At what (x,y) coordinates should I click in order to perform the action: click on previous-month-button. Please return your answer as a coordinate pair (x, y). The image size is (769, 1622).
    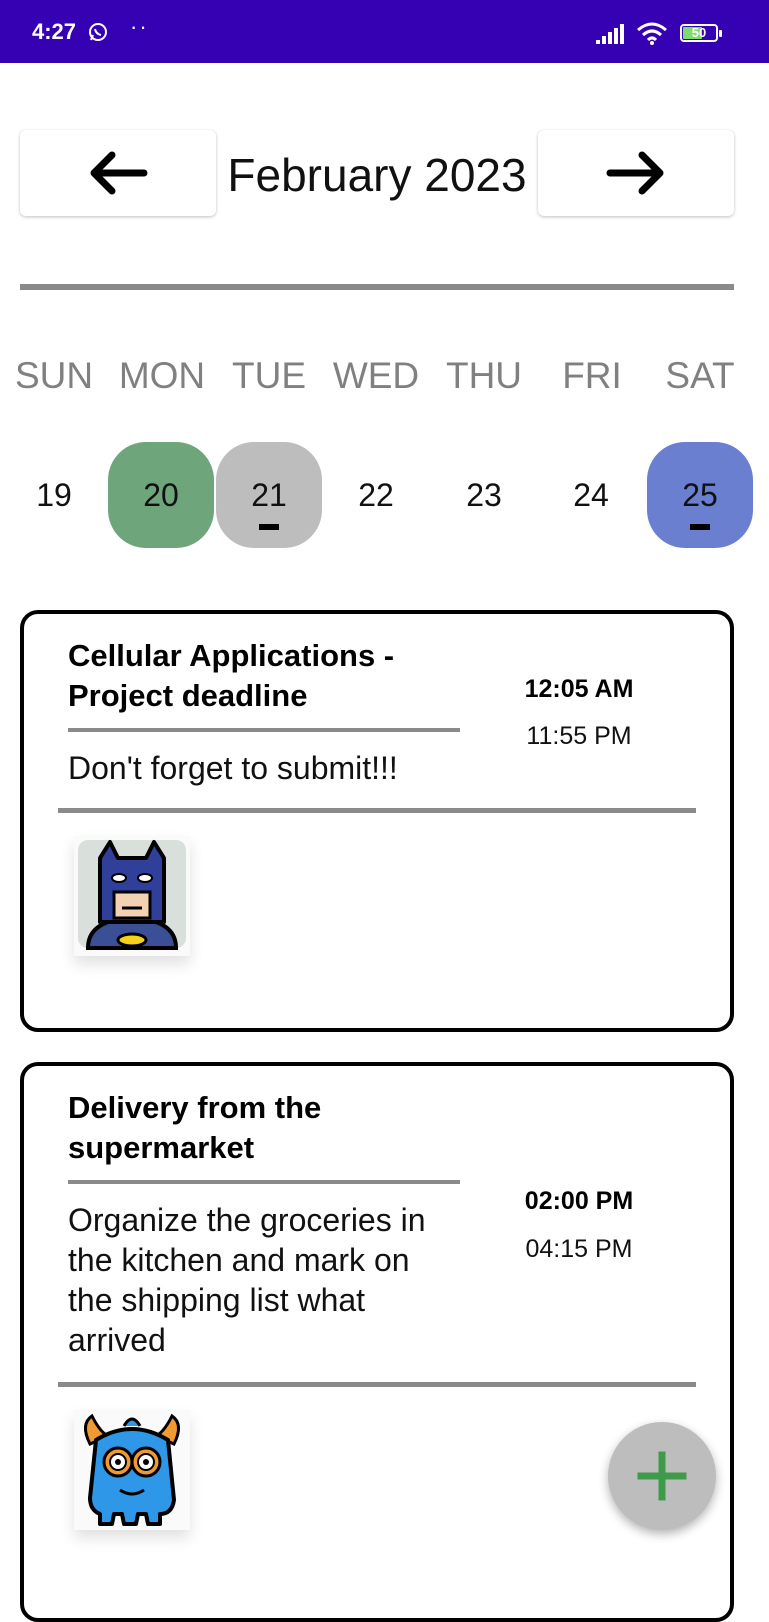
    Looking at the image, I should click on (118, 173).